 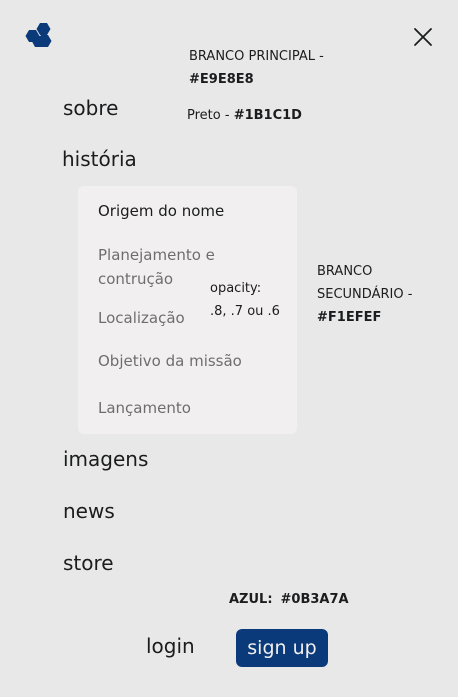 What do you see at coordinates (144, 408) in the screenshot?
I see `submenu-item-lancamento: Lançamento` at bounding box center [144, 408].